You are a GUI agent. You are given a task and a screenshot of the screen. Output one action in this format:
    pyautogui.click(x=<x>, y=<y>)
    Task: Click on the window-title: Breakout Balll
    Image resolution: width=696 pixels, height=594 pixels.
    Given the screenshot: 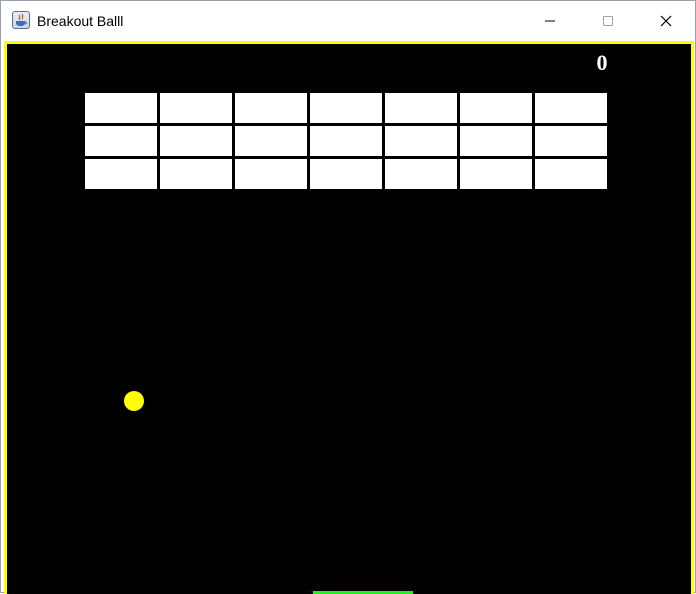 What is the action you would take?
    pyautogui.click(x=80, y=21)
    